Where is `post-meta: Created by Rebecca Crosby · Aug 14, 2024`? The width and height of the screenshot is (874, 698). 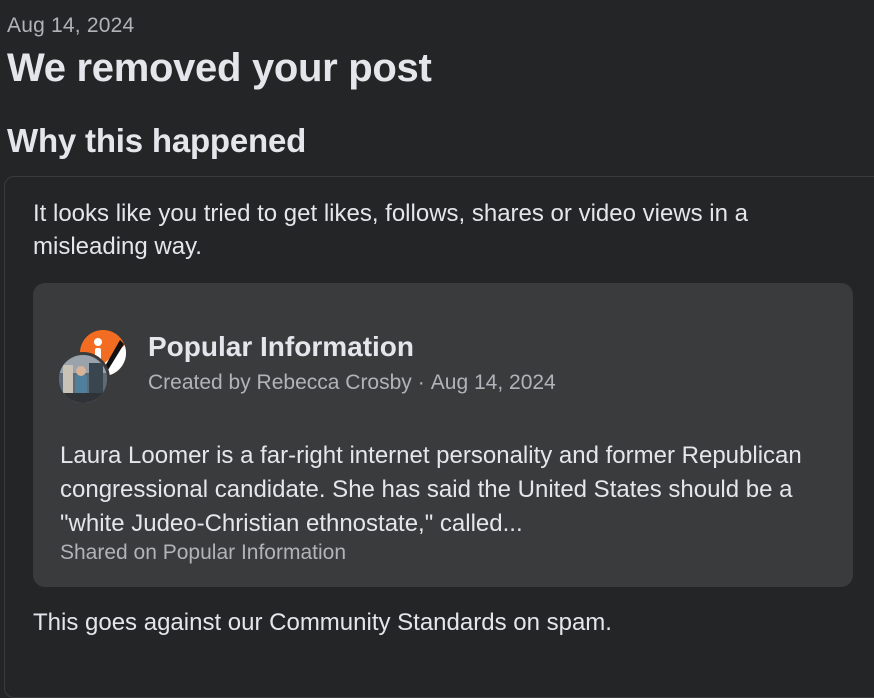 post-meta: Created by Rebecca Crosby · Aug 14, 2024 is located at coordinates (352, 383).